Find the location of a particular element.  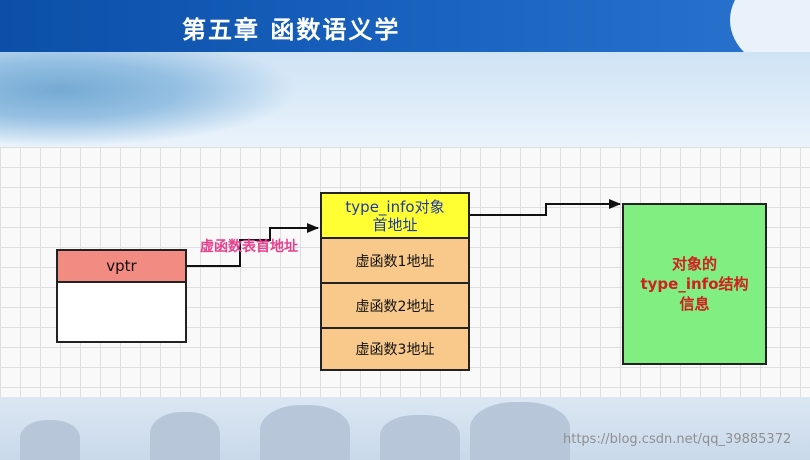

vtable-slot-2: 虚函数2地址 is located at coordinates (395, 305).